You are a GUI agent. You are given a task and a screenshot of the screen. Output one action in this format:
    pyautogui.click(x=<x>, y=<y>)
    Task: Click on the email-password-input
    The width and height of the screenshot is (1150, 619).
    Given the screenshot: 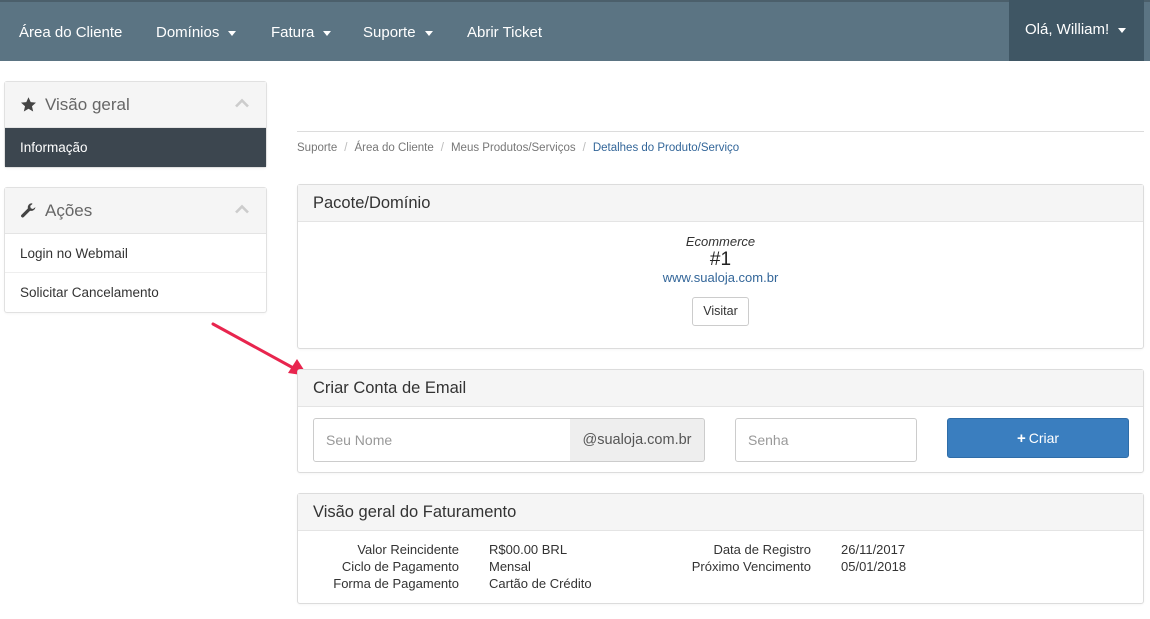 What is the action you would take?
    pyautogui.click(x=826, y=440)
    